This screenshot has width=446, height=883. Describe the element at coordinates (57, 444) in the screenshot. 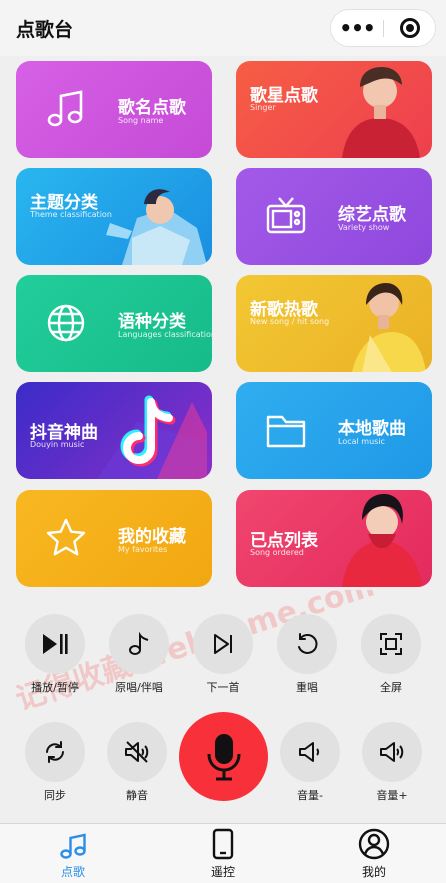

I see `card-subtitle: Douyin music` at that location.